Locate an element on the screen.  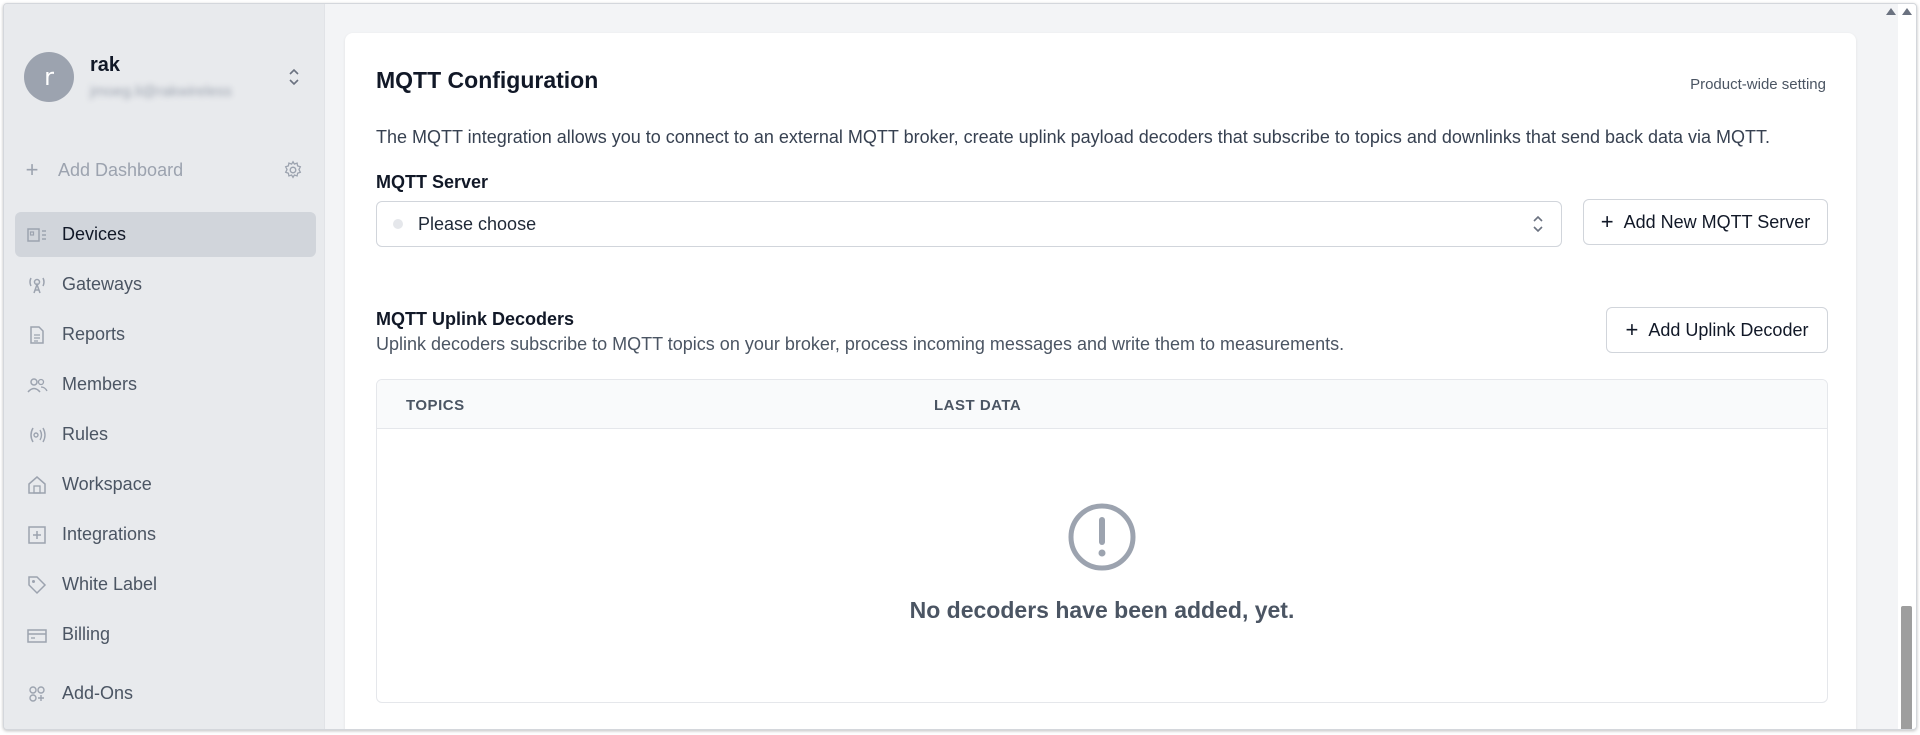
rules-icon is located at coordinates (37, 435).